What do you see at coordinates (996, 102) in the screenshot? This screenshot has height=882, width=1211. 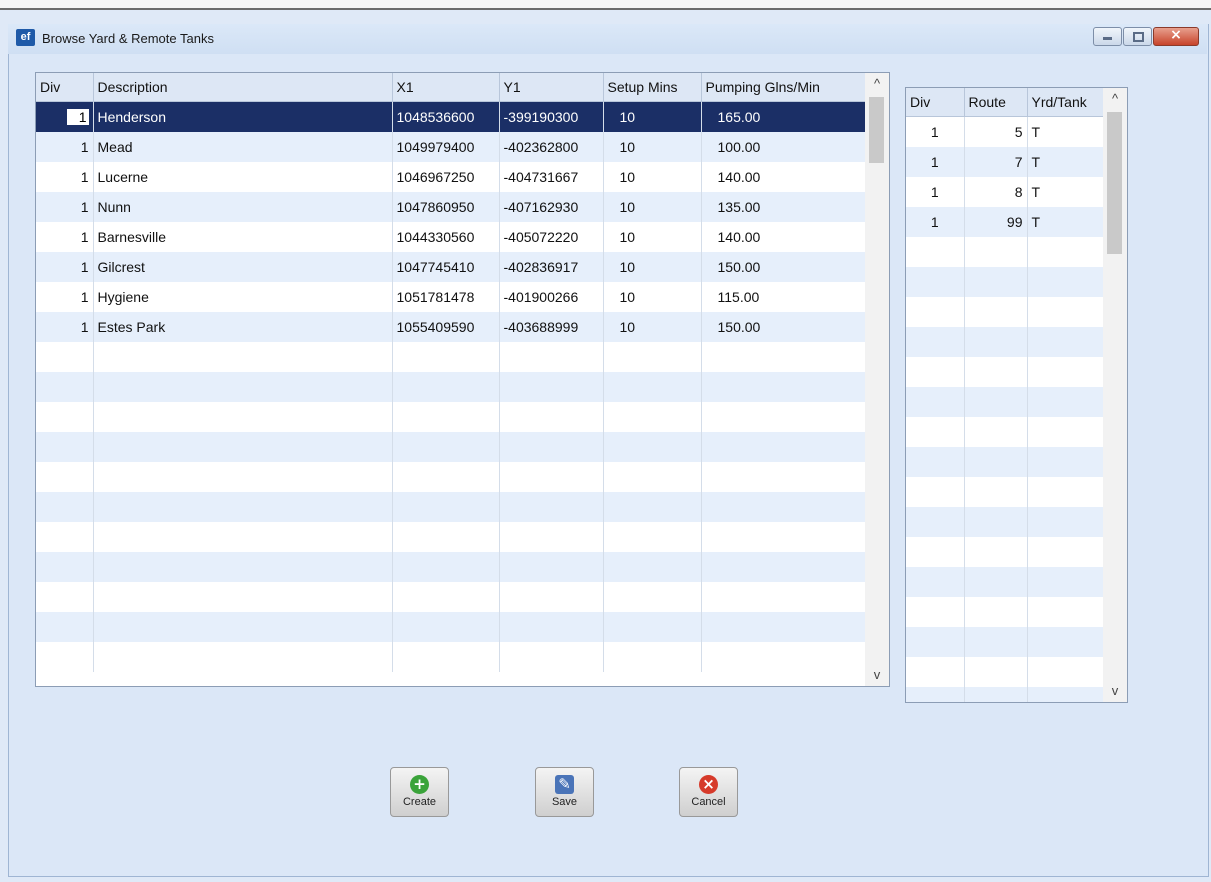 I see `column-header-route: Route` at bounding box center [996, 102].